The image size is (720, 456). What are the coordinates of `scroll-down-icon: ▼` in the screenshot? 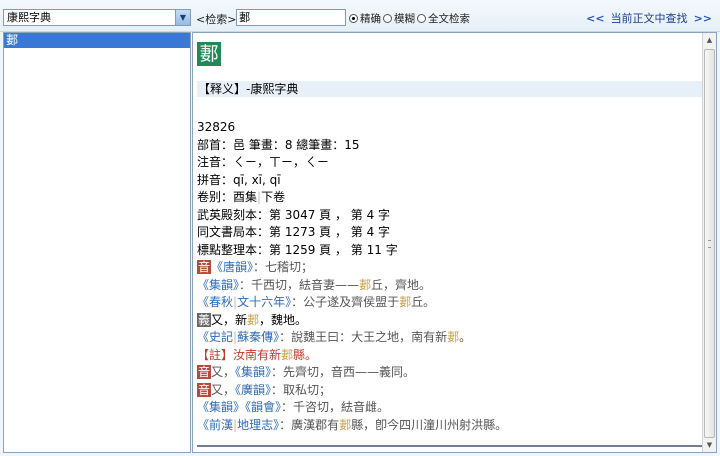 It's located at (709, 445).